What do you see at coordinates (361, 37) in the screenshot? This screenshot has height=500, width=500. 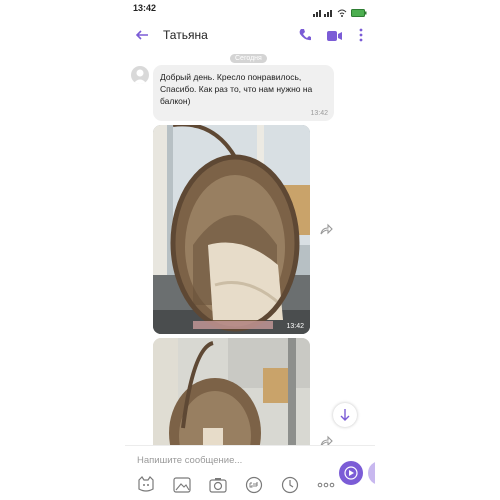 I see `more-vertical-icon` at bounding box center [361, 37].